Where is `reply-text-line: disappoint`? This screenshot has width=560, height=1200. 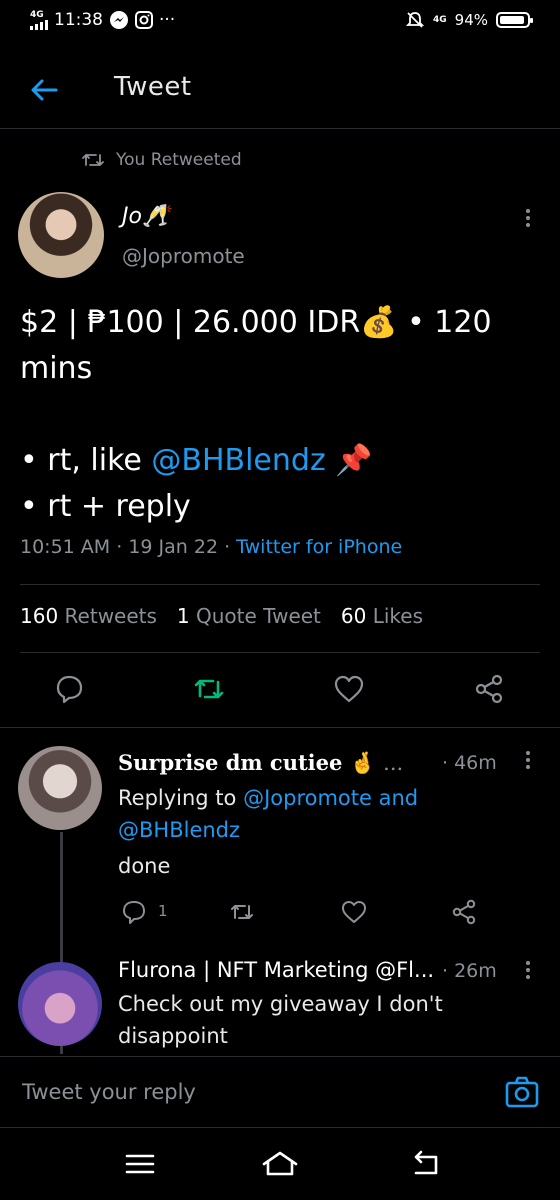 reply-text-line: disappoint is located at coordinates (173, 1036).